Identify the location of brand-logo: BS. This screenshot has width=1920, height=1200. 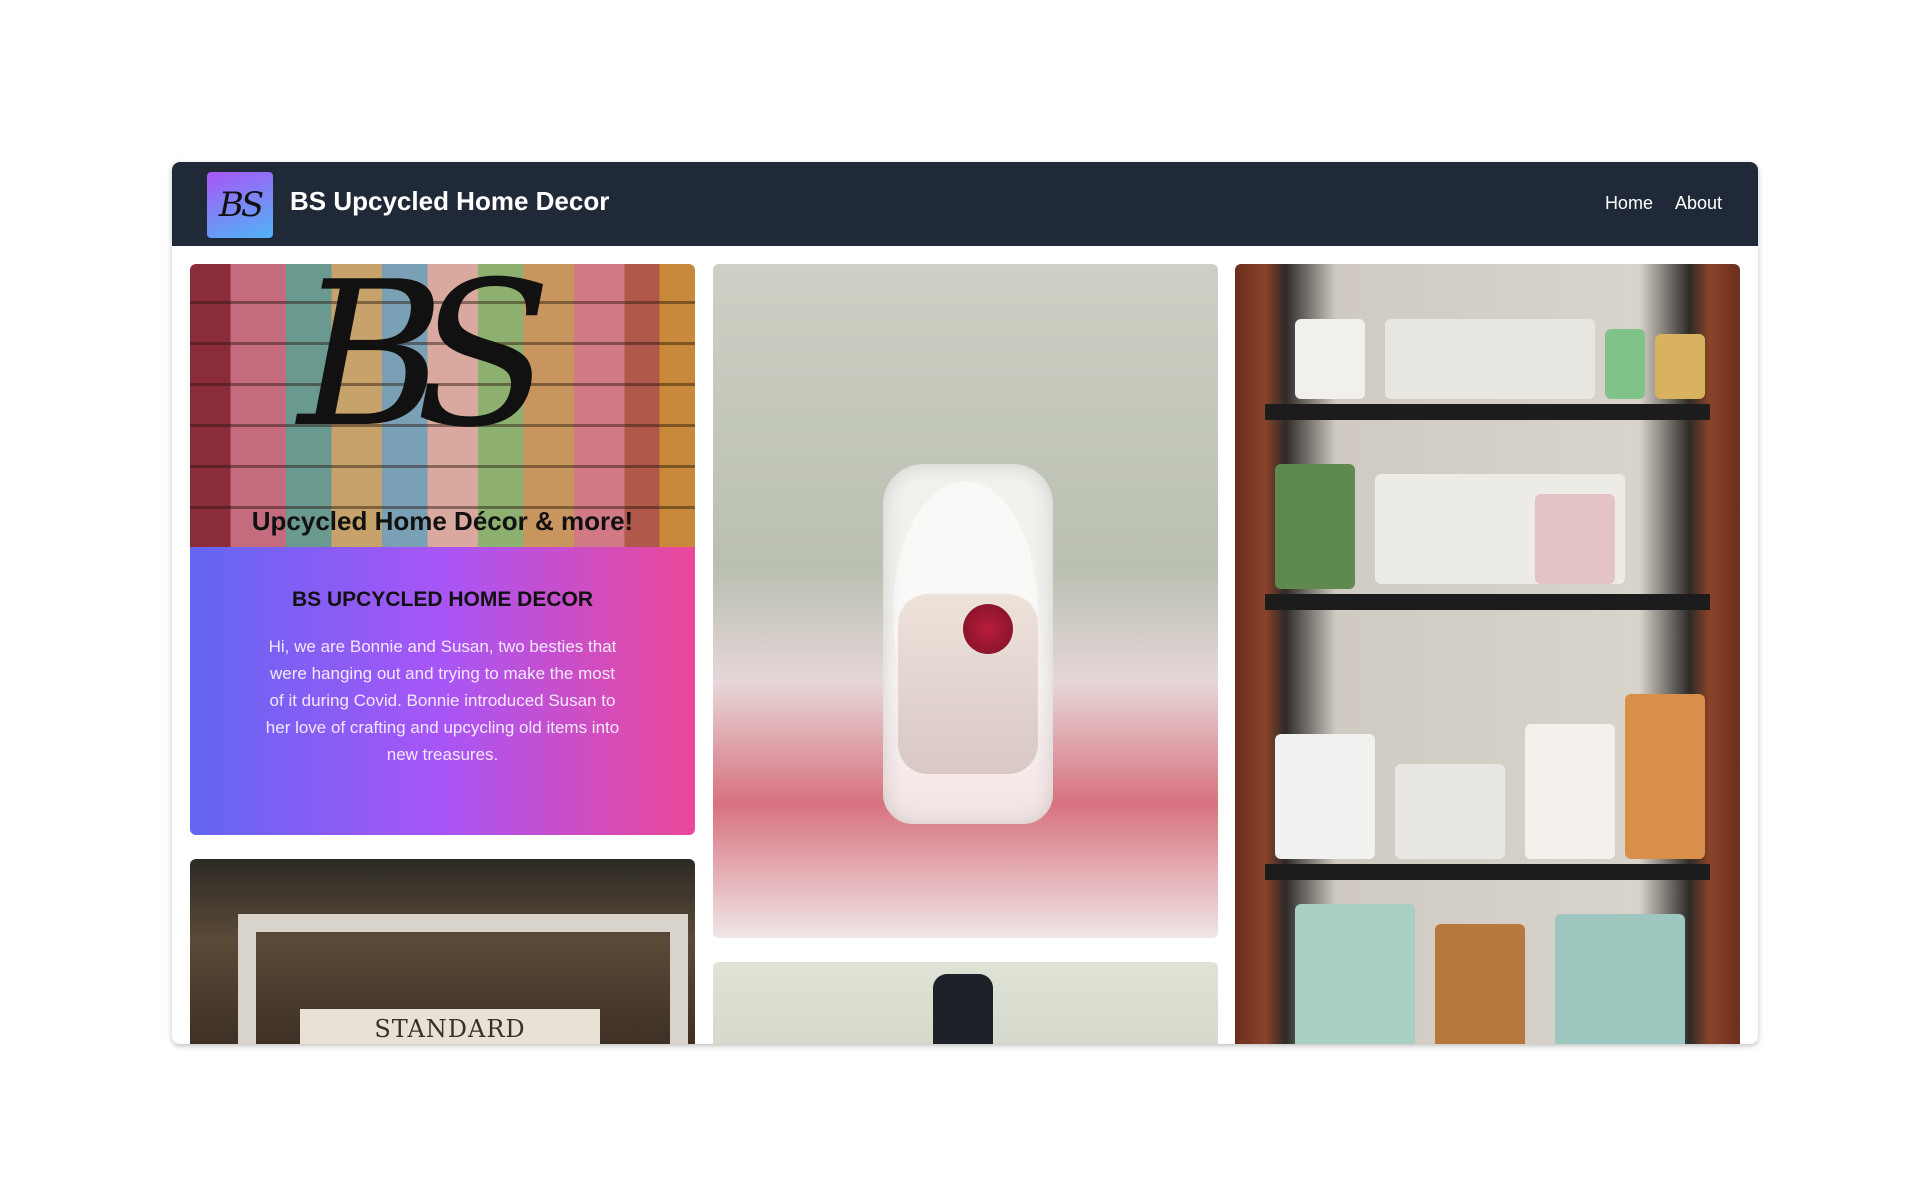
(240, 205).